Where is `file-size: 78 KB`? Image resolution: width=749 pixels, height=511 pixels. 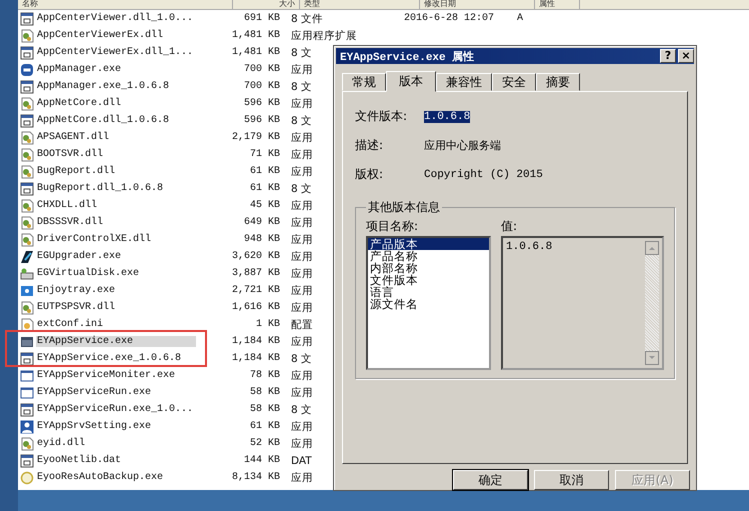 file-size: 78 KB is located at coordinates (264, 375).